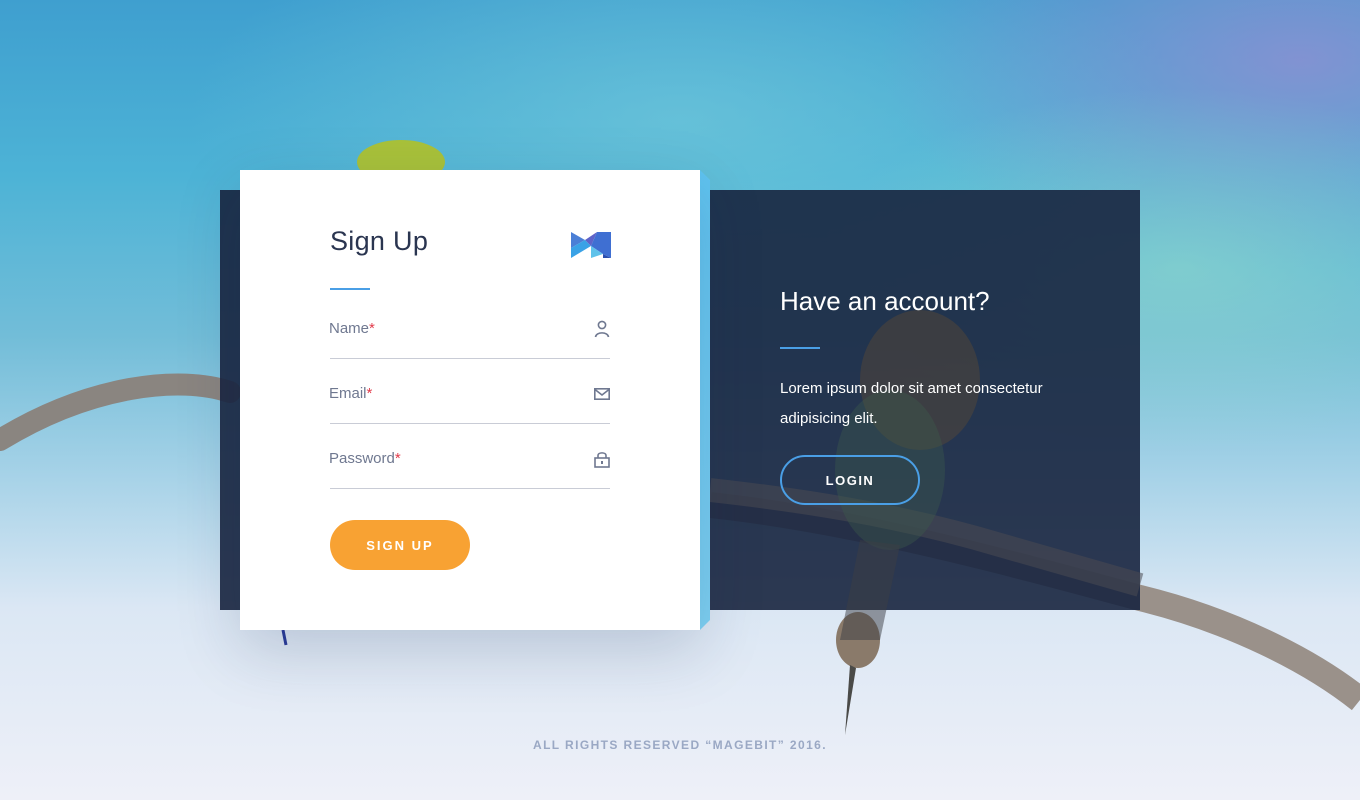  What do you see at coordinates (469, 463) in the screenshot?
I see `password-field: Password*` at bounding box center [469, 463].